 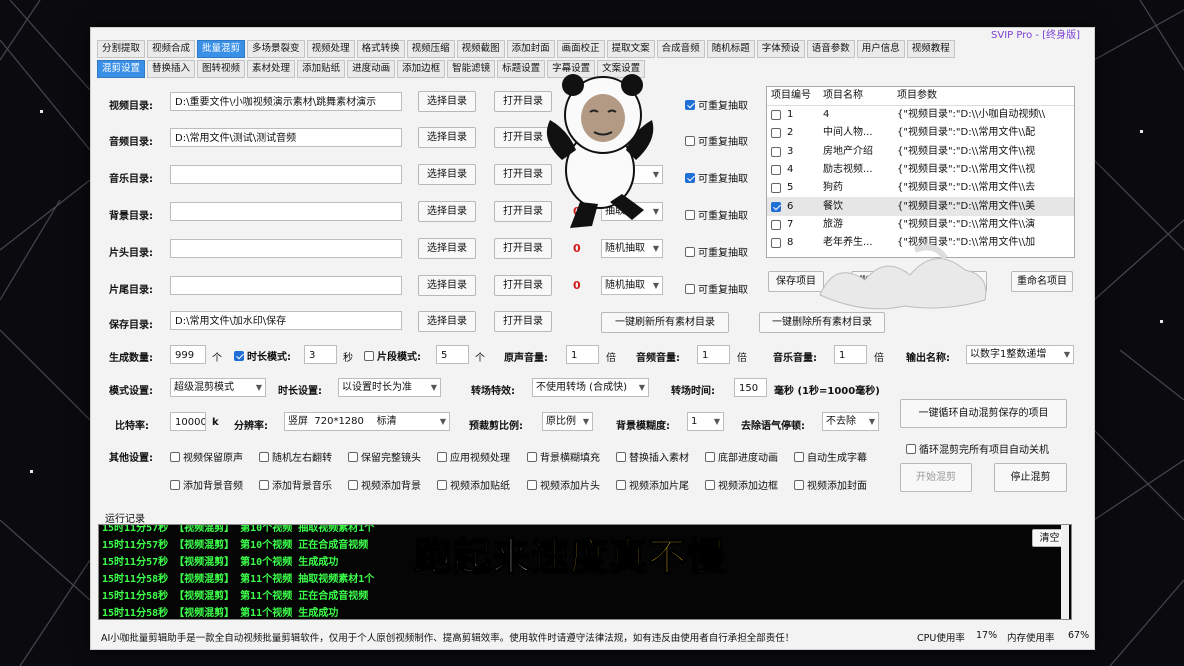 What do you see at coordinates (371, 69) in the screenshot?
I see `subtab-5: 进度动画` at bounding box center [371, 69].